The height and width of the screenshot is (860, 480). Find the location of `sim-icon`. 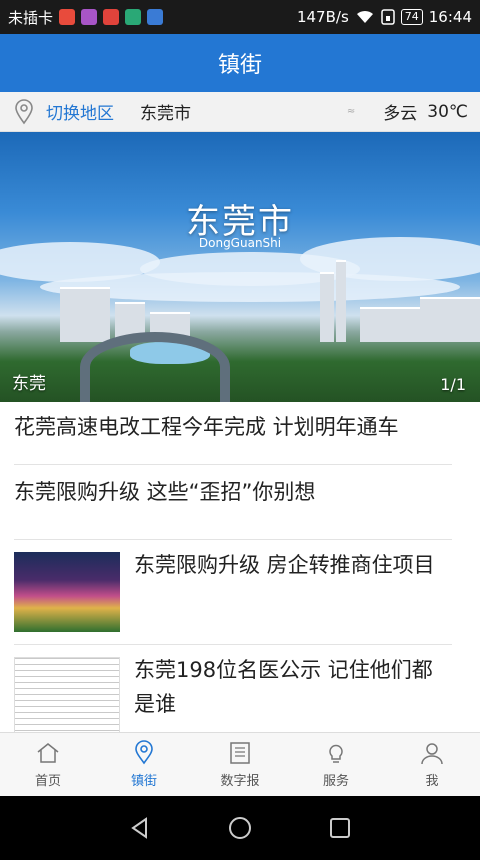

sim-icon is located at coordinates (388, 17).